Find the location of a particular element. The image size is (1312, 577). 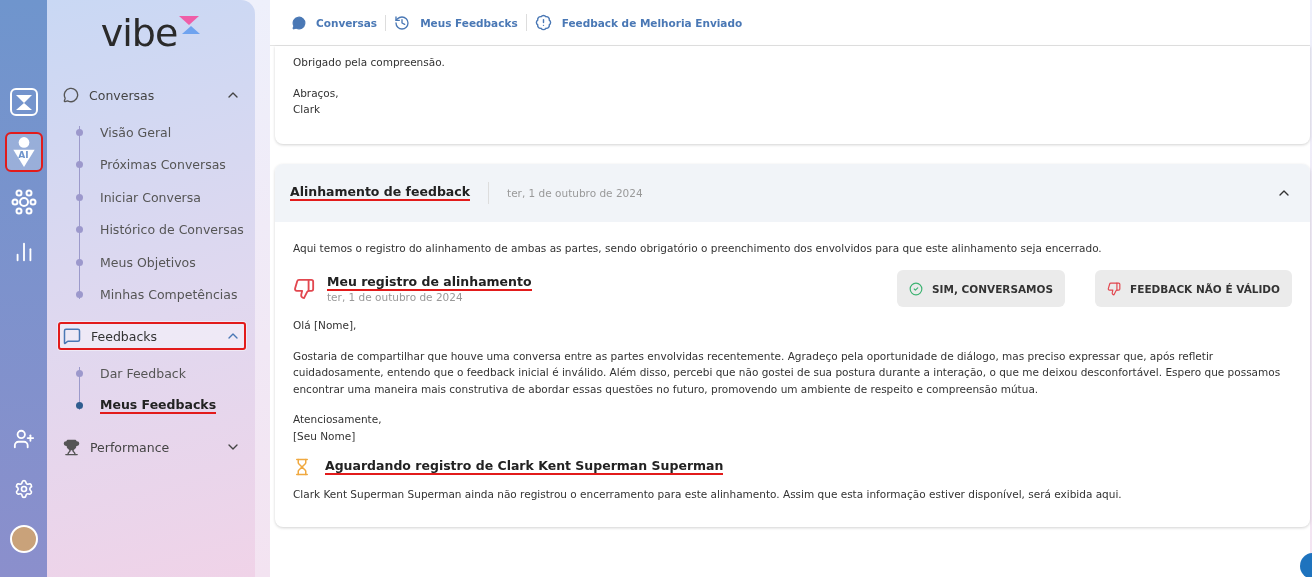

reject-button: FEEDBACK NÃO É VÁLIDO is located at coordinates (1193, 288).